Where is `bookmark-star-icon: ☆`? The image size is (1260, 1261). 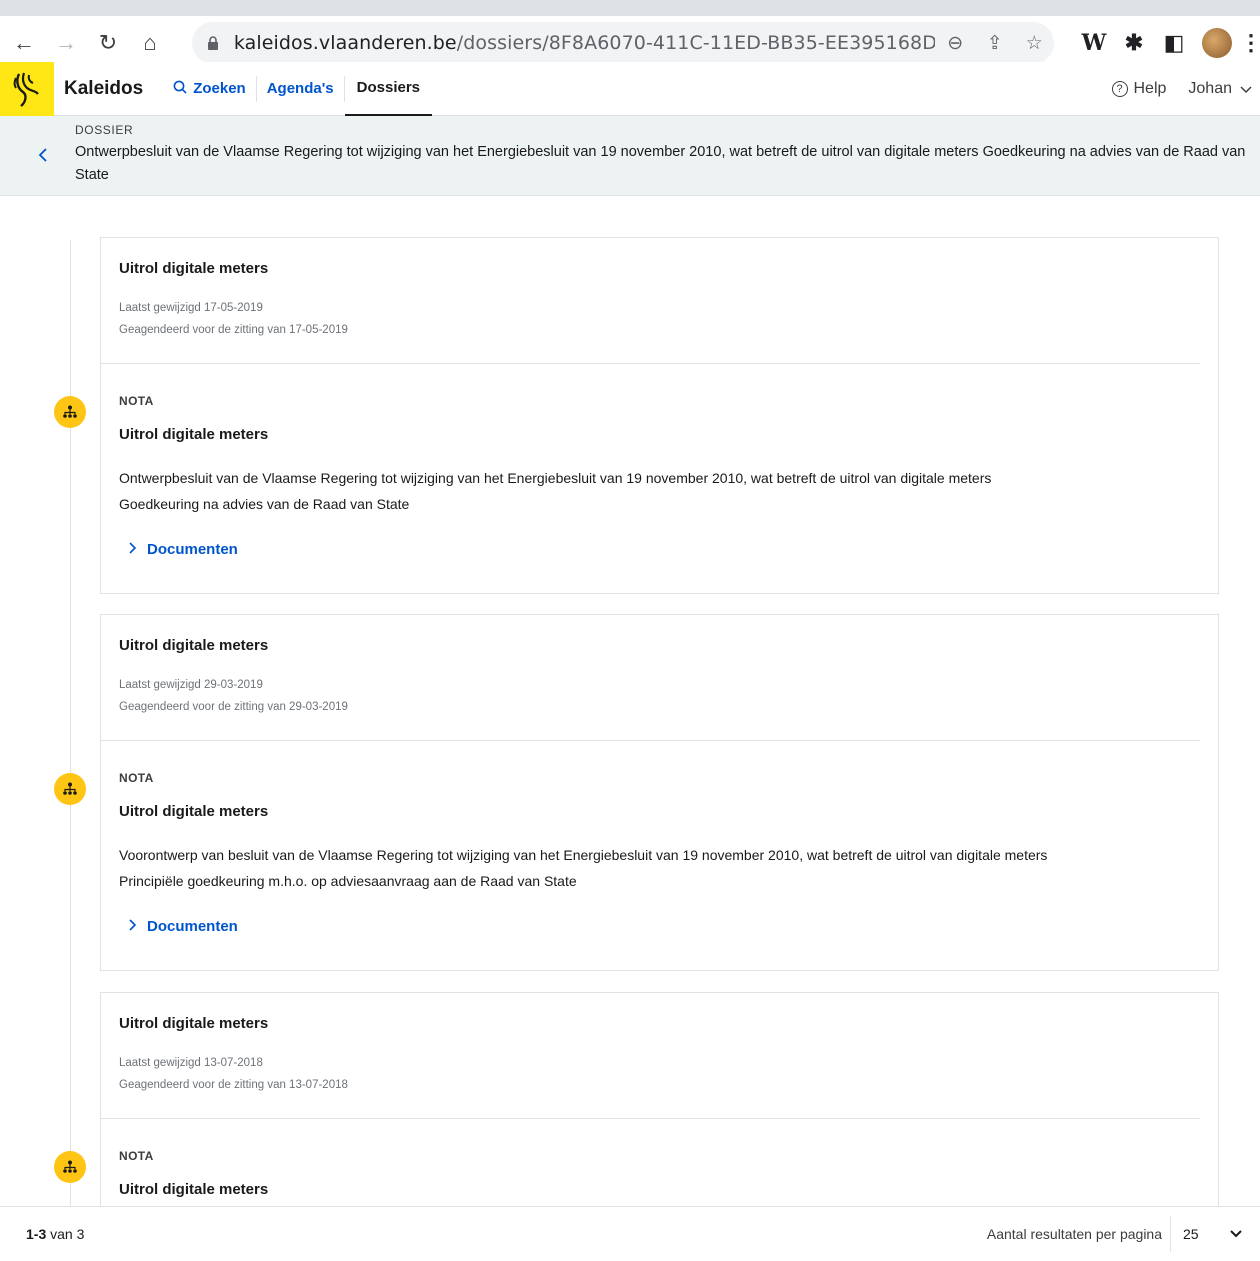 bookmark-star-icon: ☆ is located at coordinates (1034, 43).